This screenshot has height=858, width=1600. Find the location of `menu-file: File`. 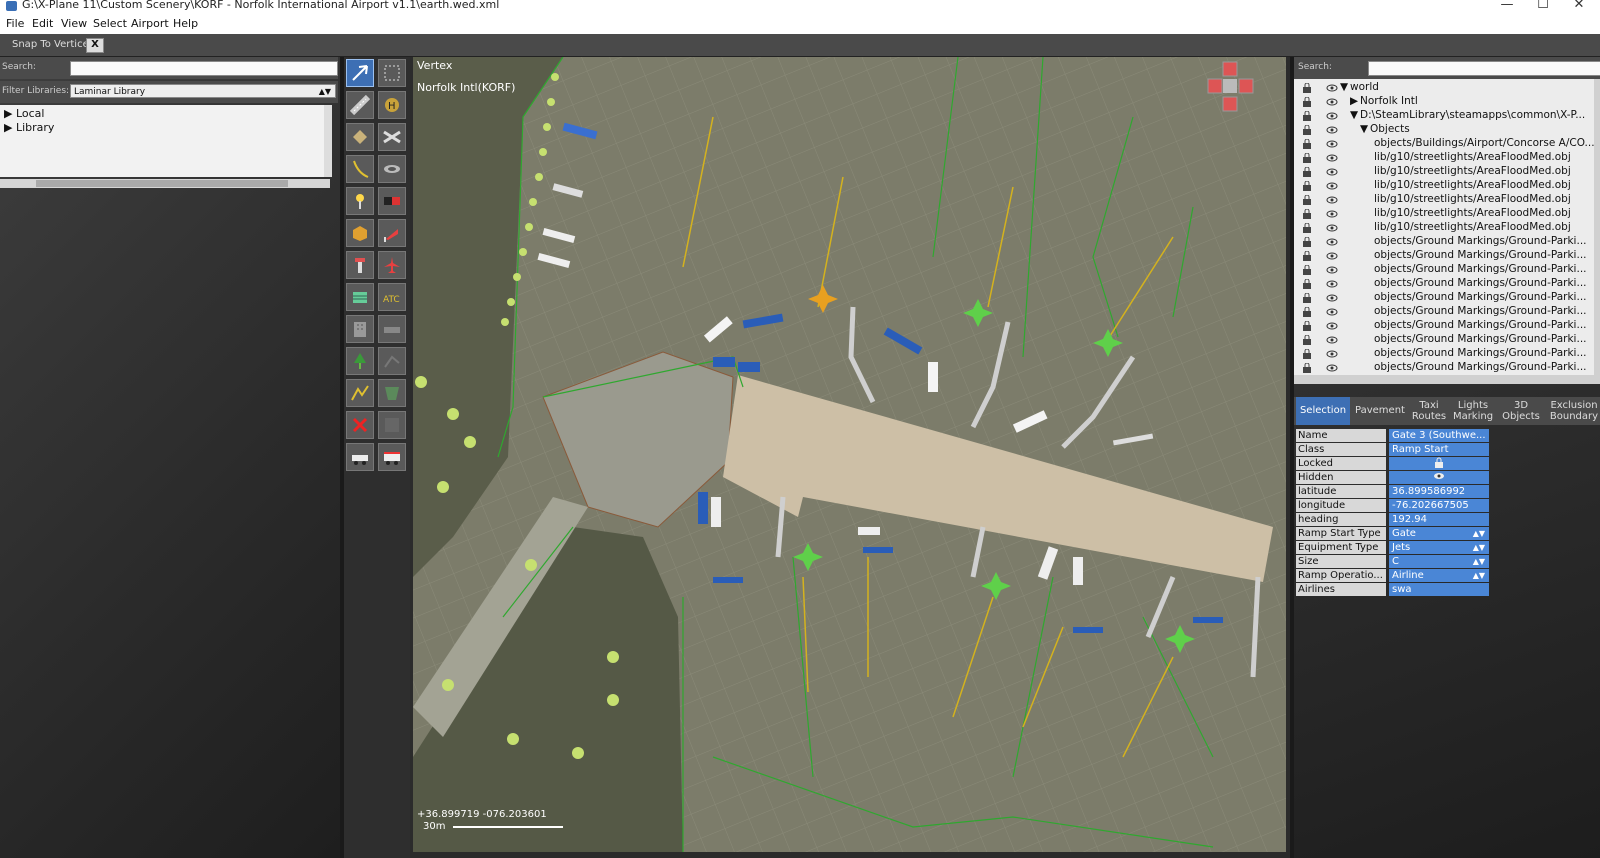

menu-file: File is located at coordinates (15, 23).